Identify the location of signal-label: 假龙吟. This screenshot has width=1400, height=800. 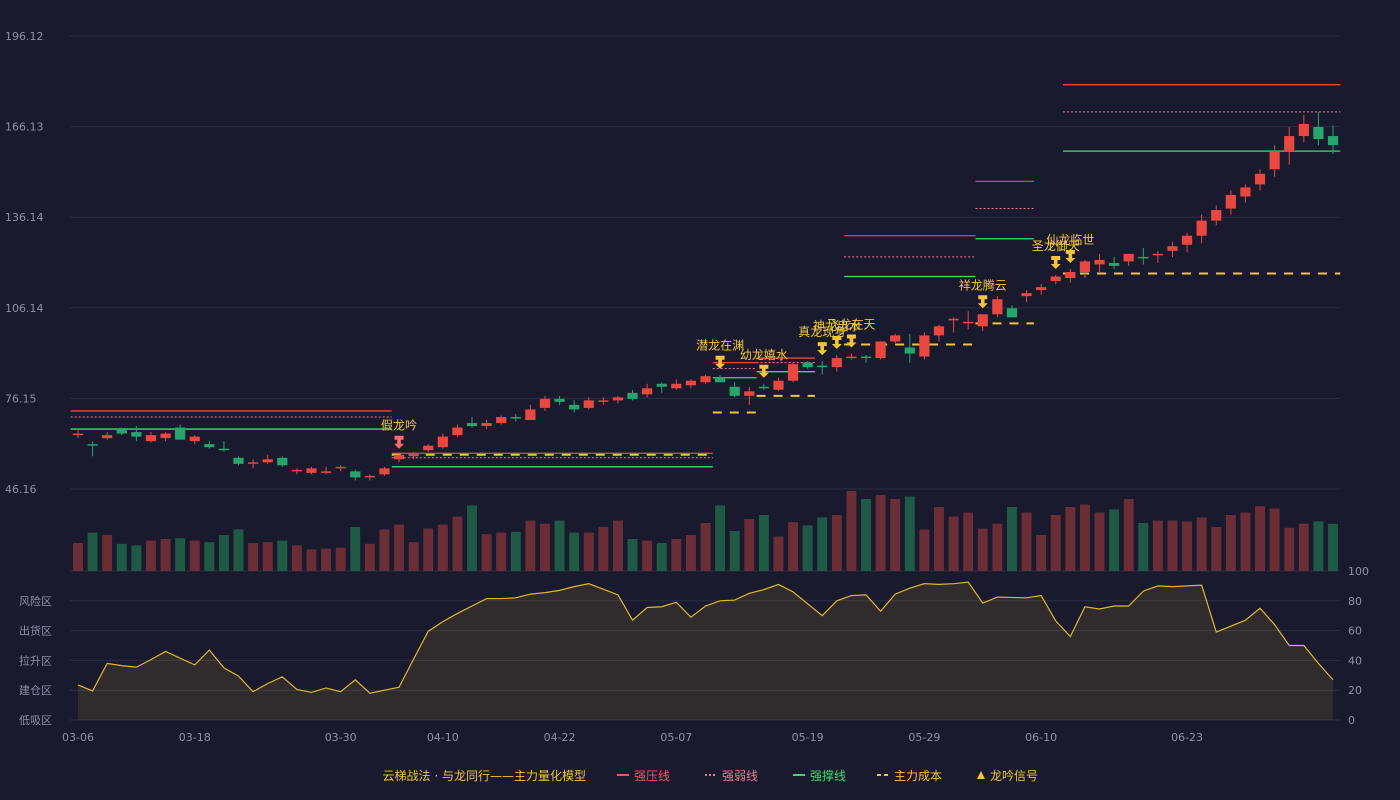
(399, 425).